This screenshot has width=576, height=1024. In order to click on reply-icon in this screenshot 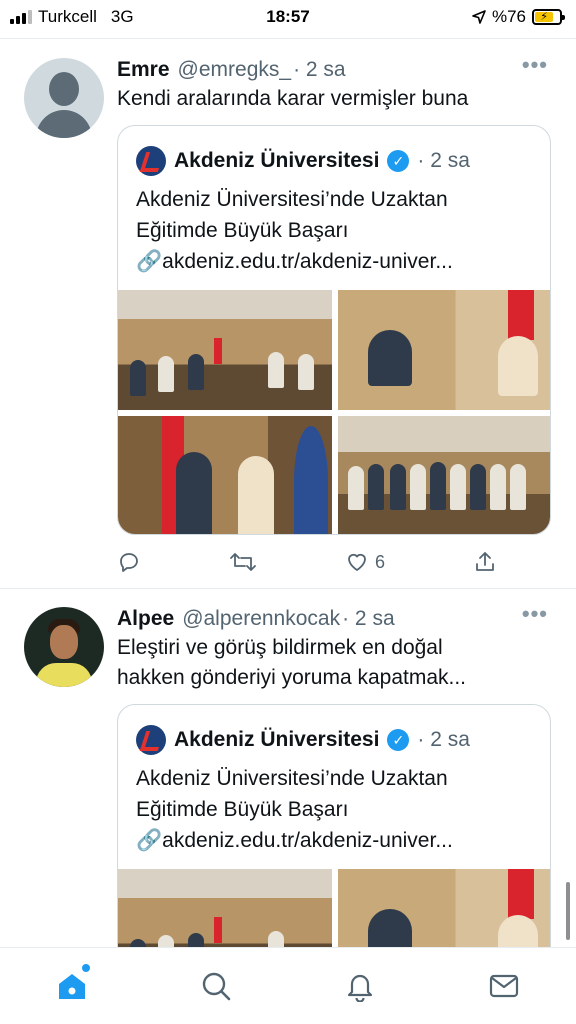, I will do `click(129, 562)`.